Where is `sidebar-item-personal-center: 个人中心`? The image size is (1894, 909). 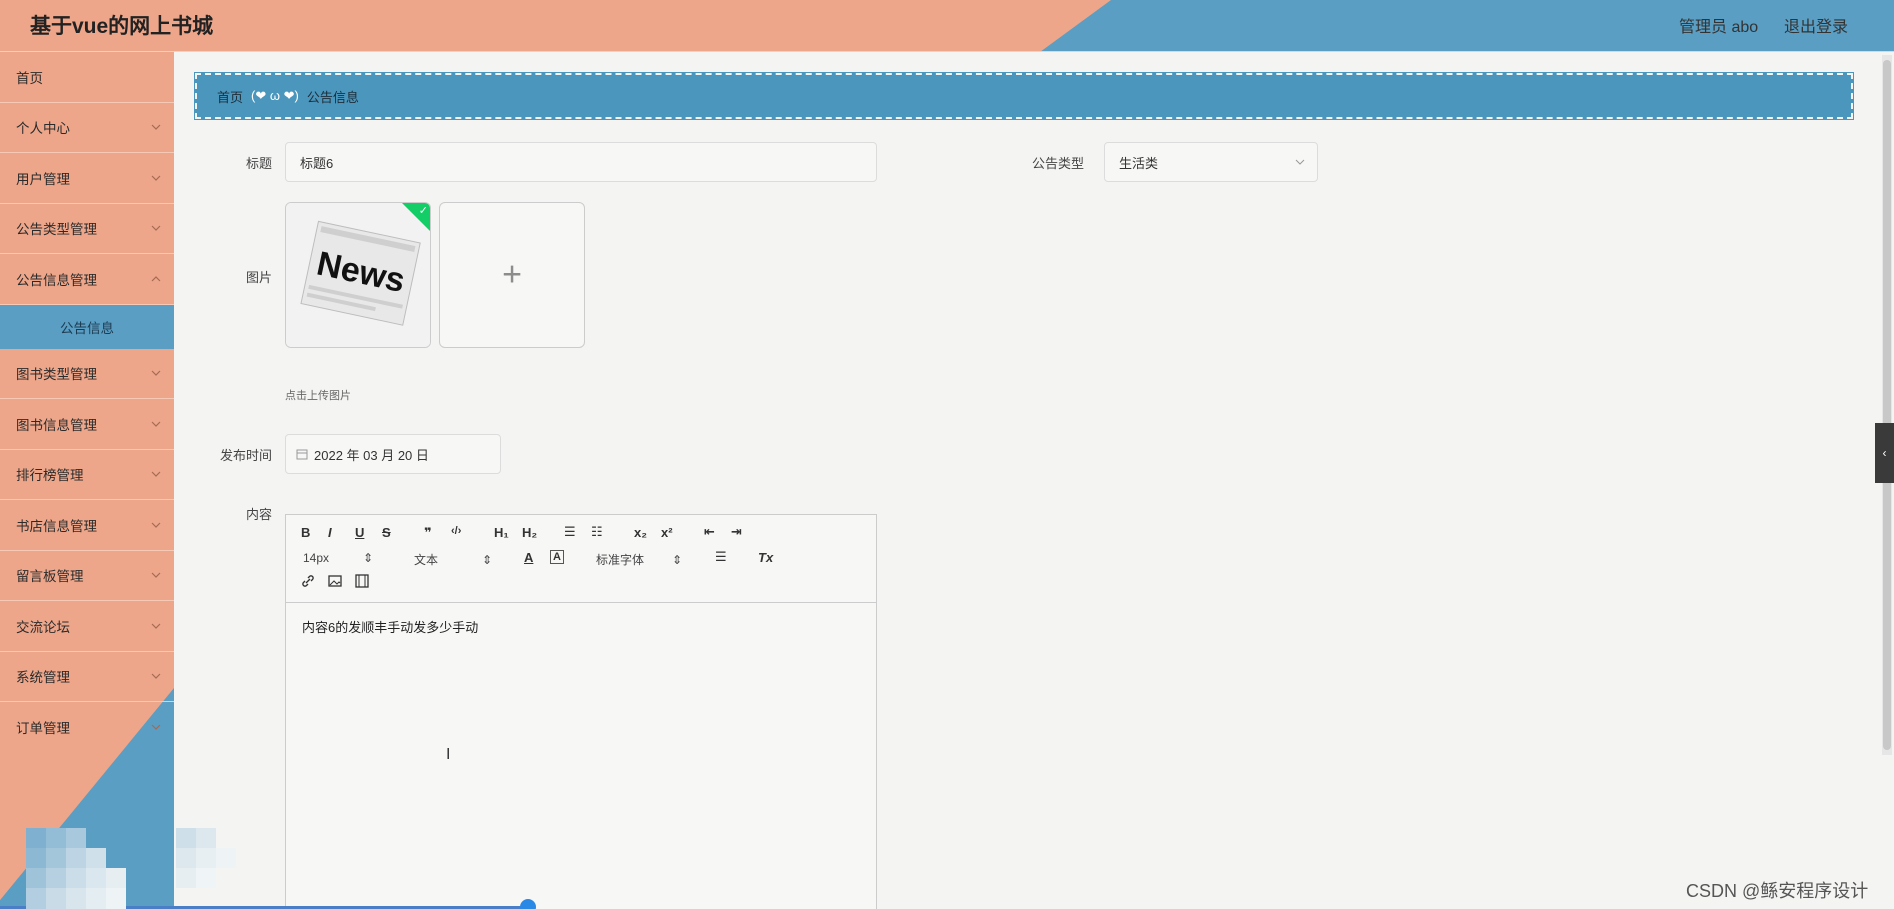 sidebar-item-personal-center: 个人中心 is located at coordinates (87, 128).